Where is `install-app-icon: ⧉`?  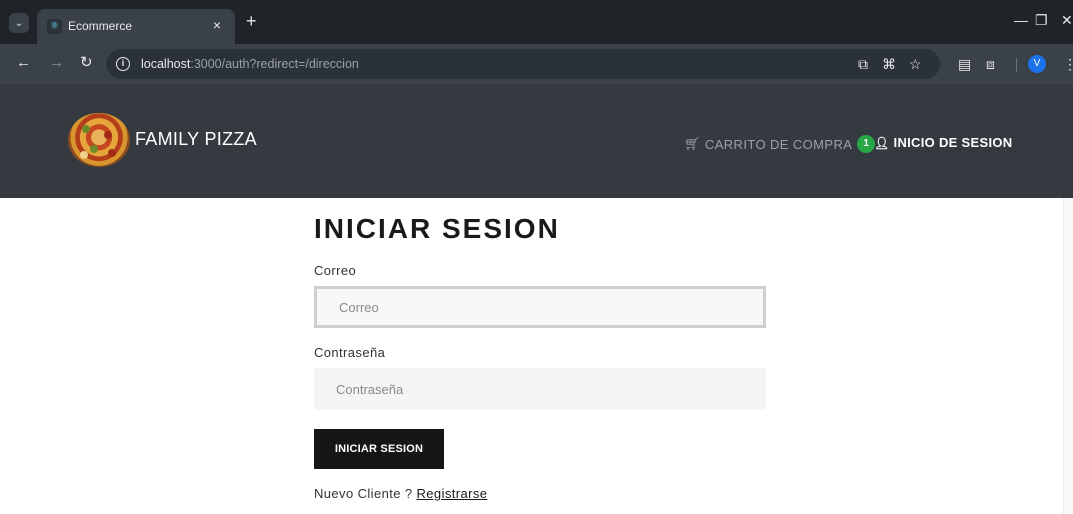
install-app-icon: ⧉ is located at coordinates (863, 64).